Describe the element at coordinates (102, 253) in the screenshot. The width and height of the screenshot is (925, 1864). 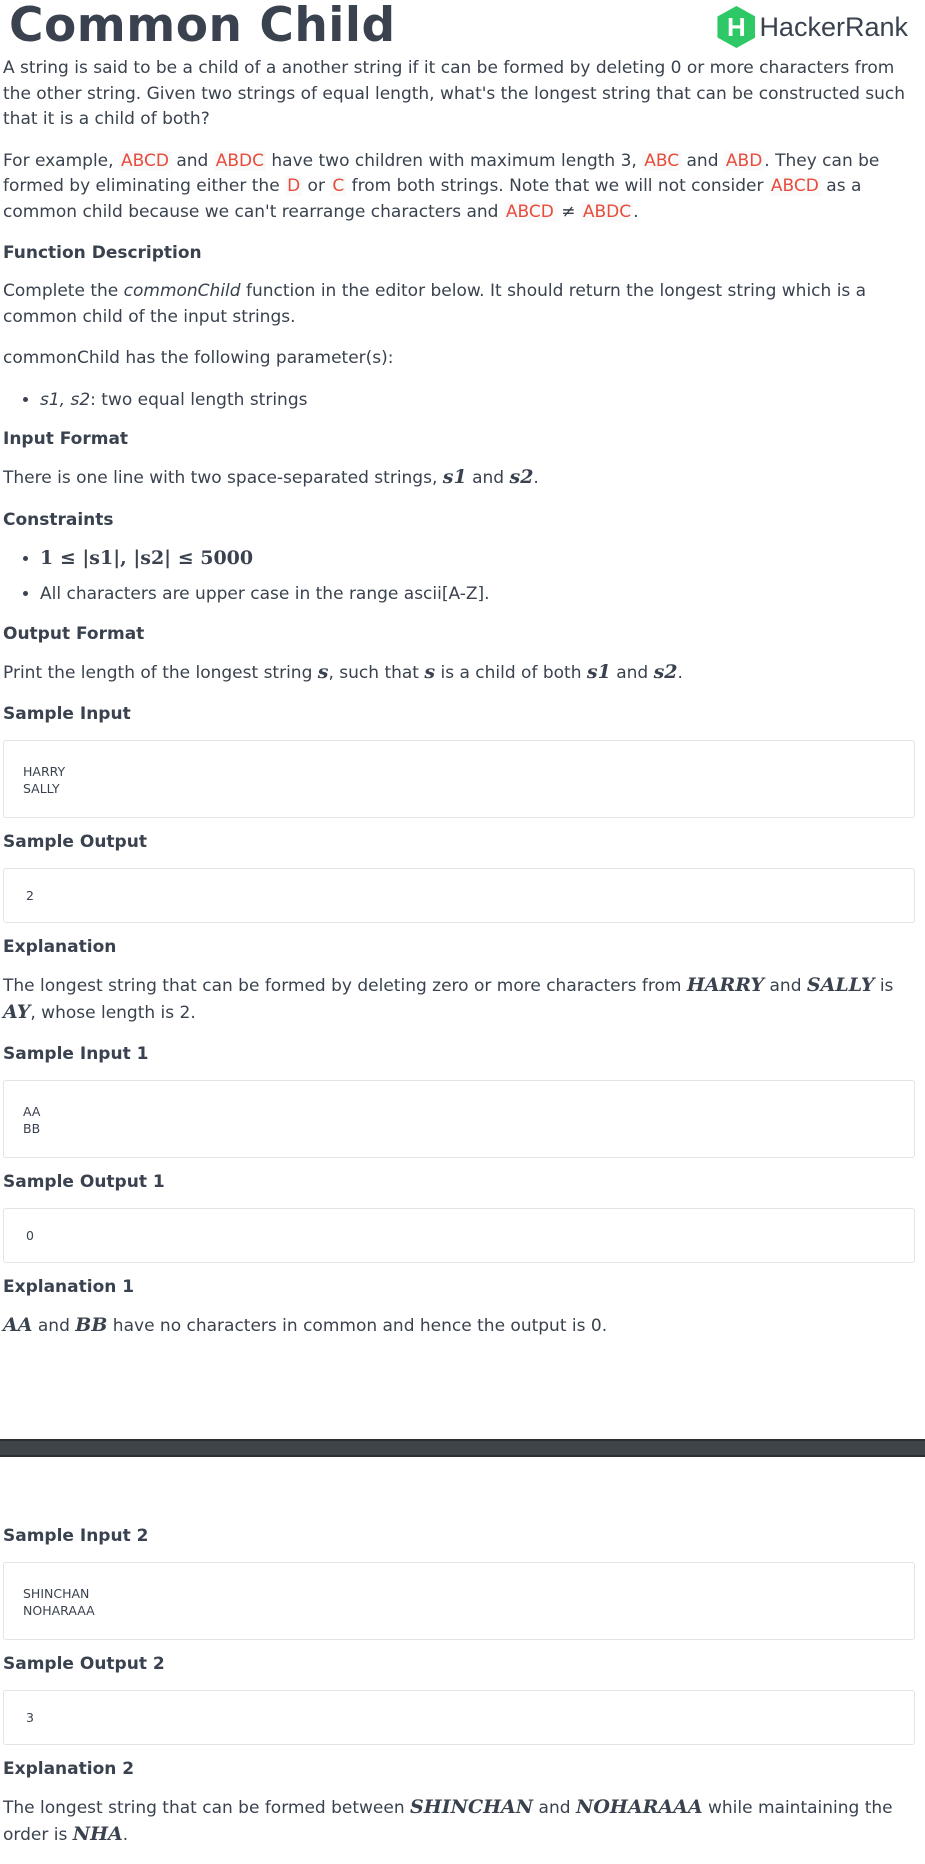
I see `function-description-heading: Function Description` at that location.